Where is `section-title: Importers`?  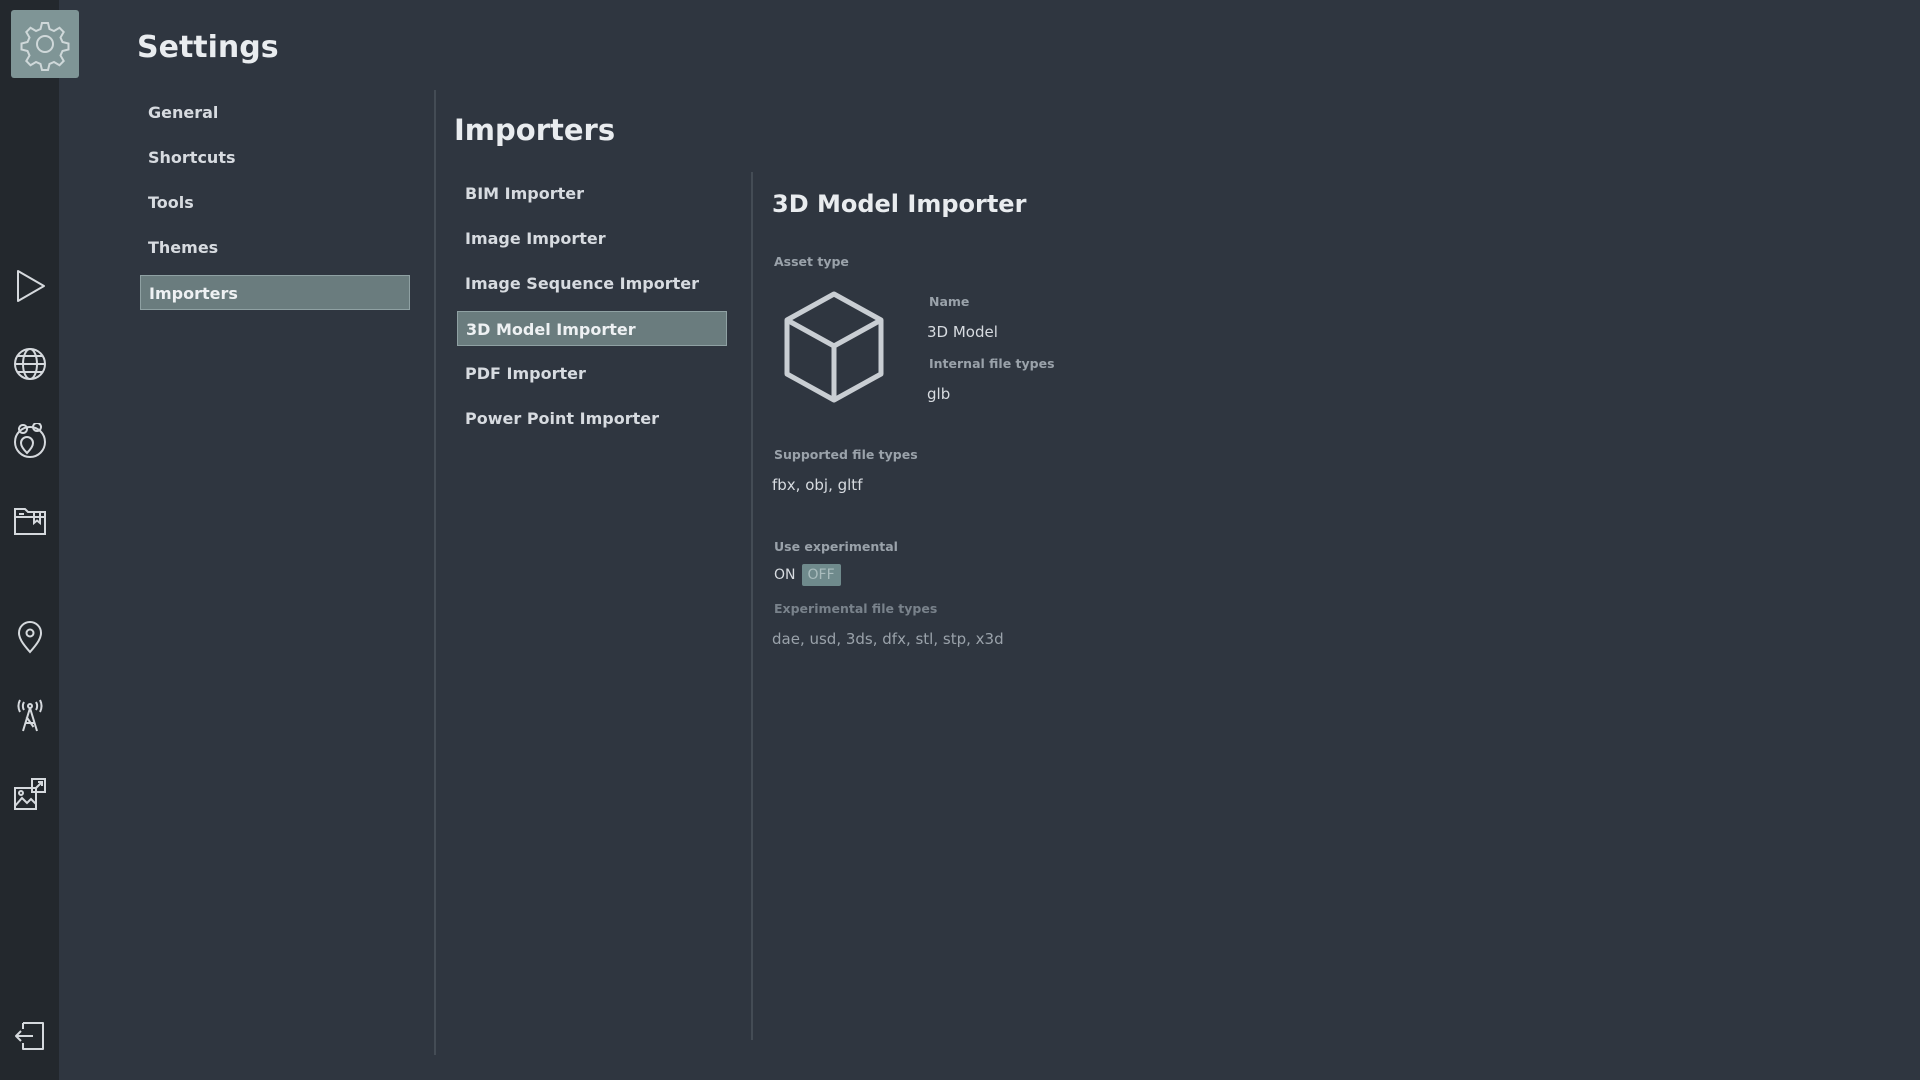
section-title: Importers is located at coordinates (535, 130).